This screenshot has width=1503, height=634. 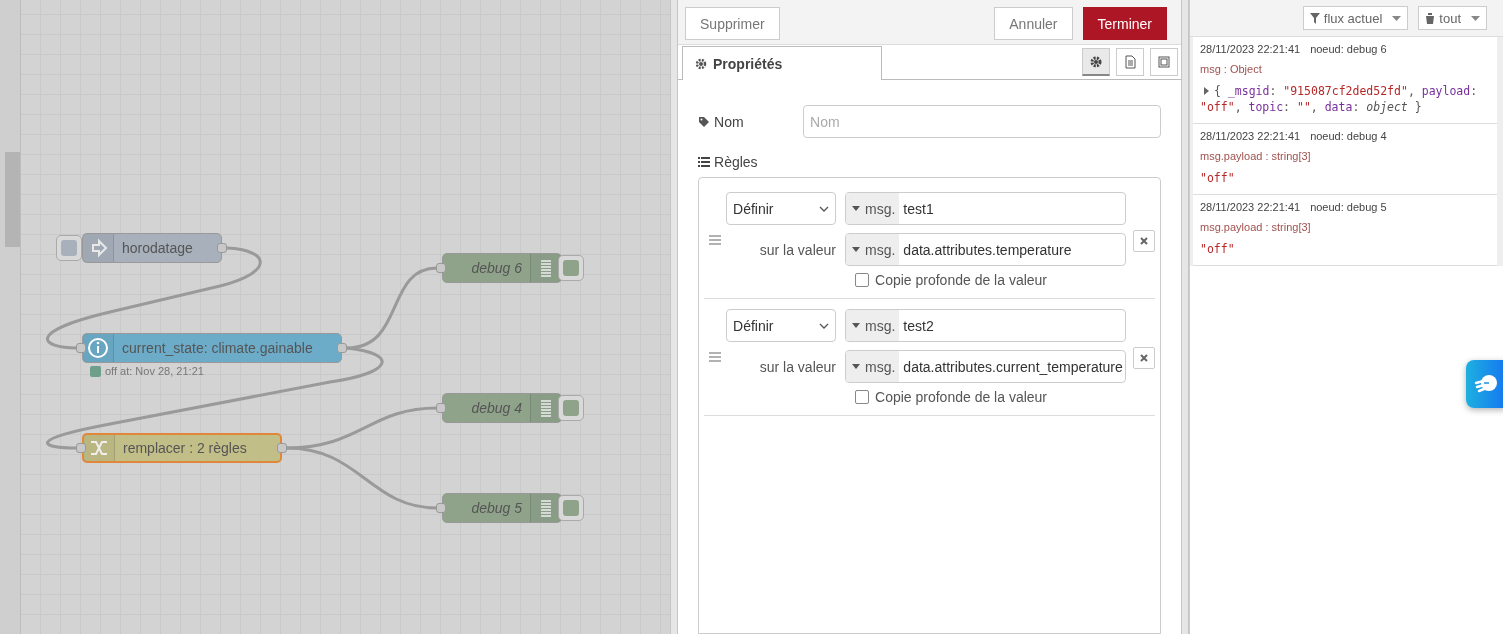 I want to click on frame-tab, so click(x=1164, y=62).